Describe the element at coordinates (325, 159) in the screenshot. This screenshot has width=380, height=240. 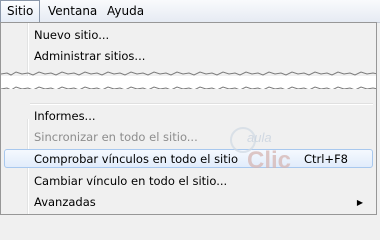
I see `menu-item-shortcut: Ctrl+F8` at that location.